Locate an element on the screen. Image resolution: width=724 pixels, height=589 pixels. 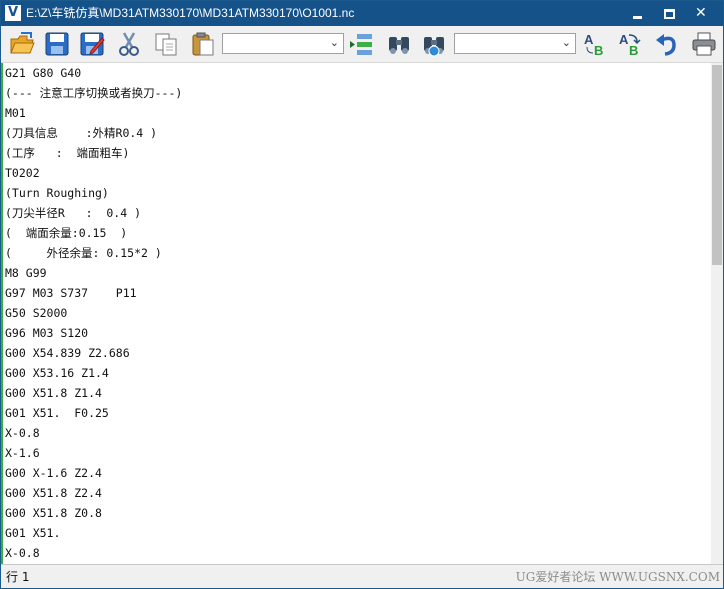
code-line: M8 G99 is located at coordinates (26, 273).